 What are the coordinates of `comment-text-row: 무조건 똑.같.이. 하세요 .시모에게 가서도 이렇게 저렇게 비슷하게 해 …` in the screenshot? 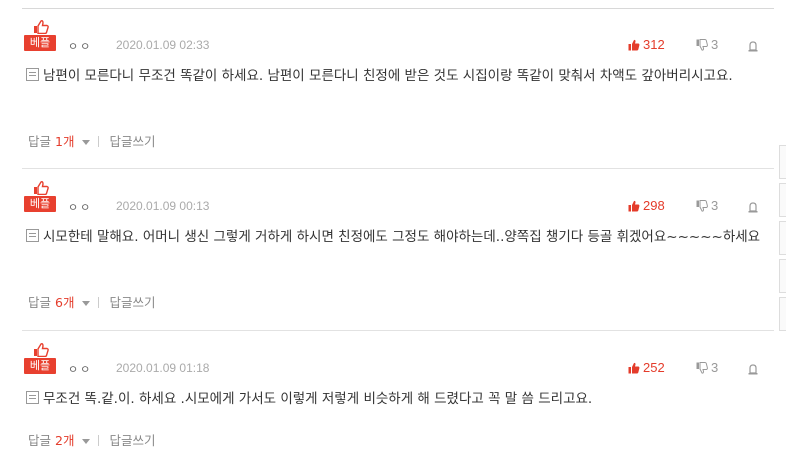 It's located at (393, 399).